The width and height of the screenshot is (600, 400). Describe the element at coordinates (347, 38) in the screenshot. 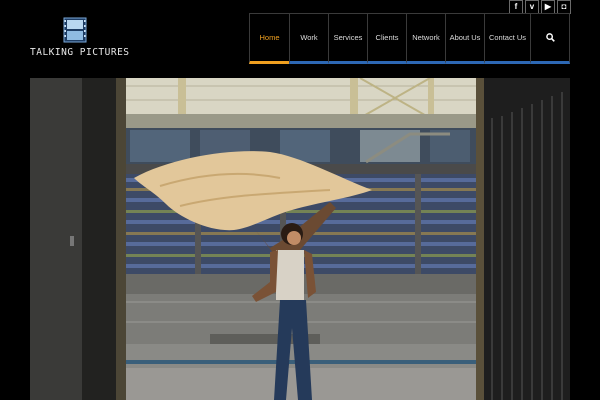

I see `nav-services: Services` at that location.